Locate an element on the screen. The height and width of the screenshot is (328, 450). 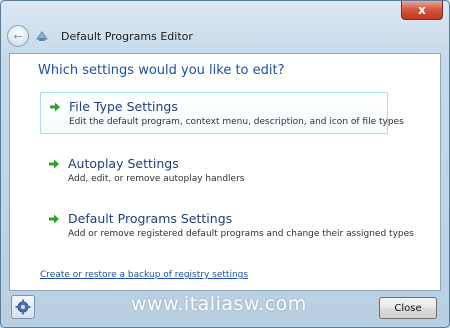
window-close-button: x is located at coordinates (422, 10).